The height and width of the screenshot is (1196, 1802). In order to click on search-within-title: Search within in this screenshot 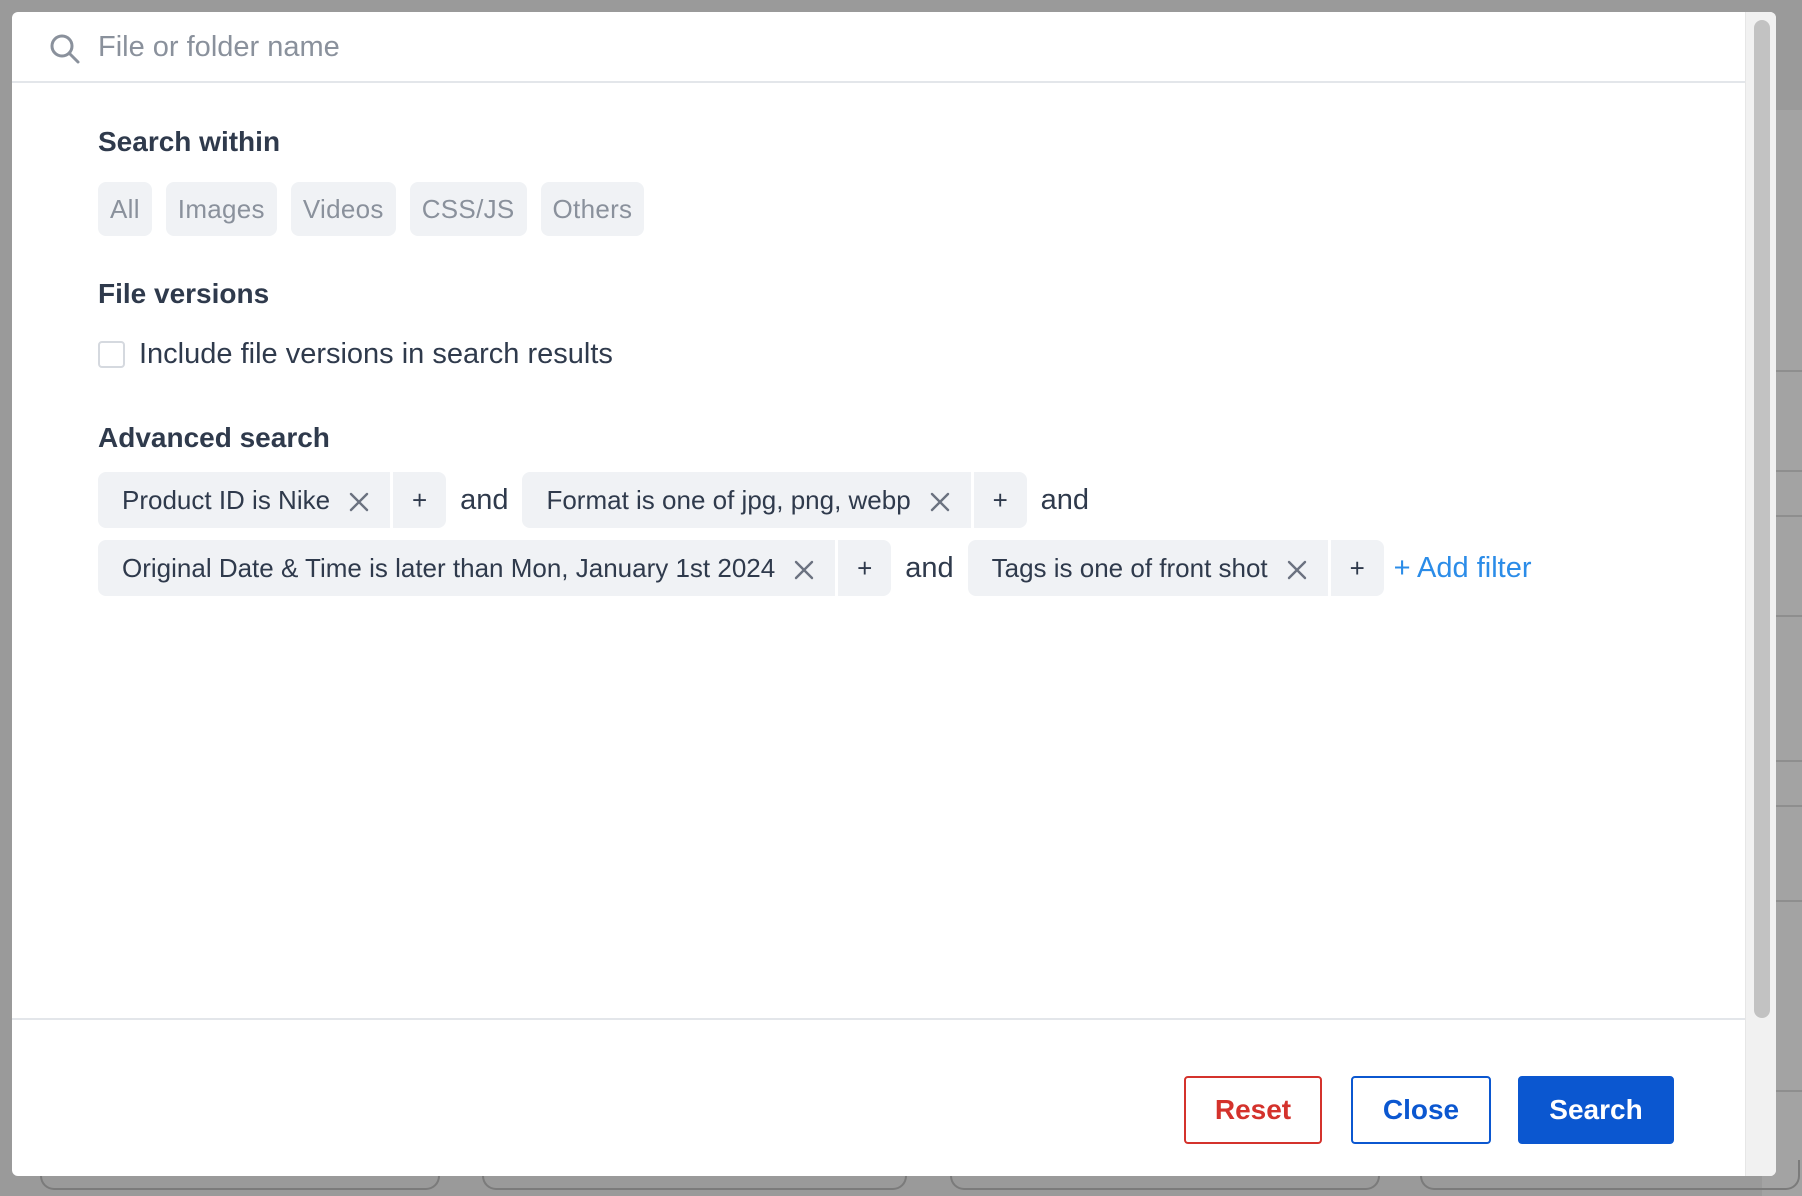, I will do `click(189, 141)`.